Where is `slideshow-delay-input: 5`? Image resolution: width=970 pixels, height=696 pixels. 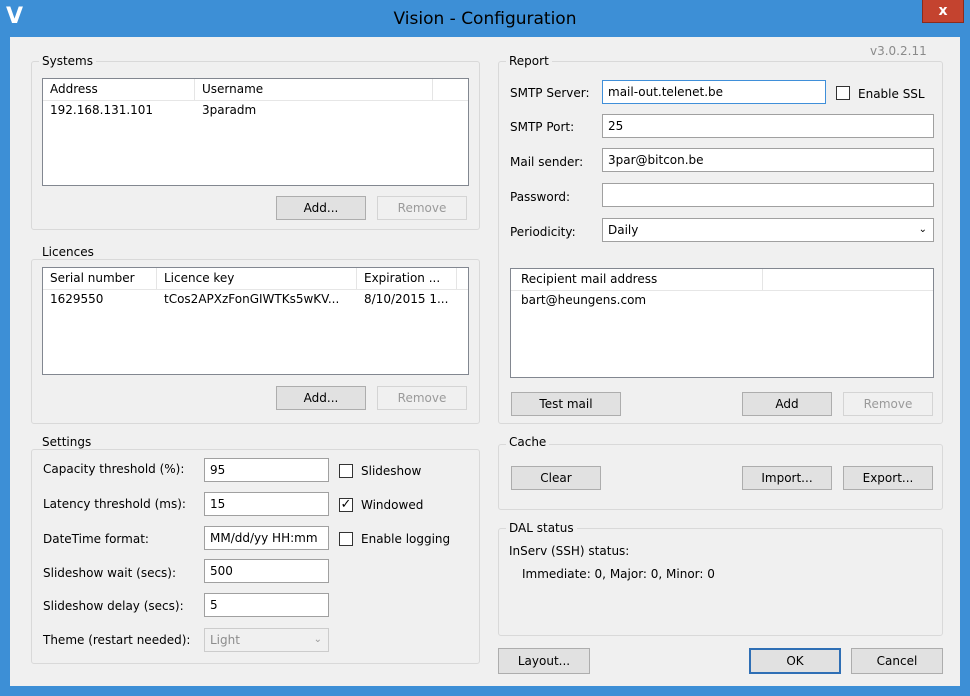
slideshow-delay-input: 5 is located at coordinates (266, 605).